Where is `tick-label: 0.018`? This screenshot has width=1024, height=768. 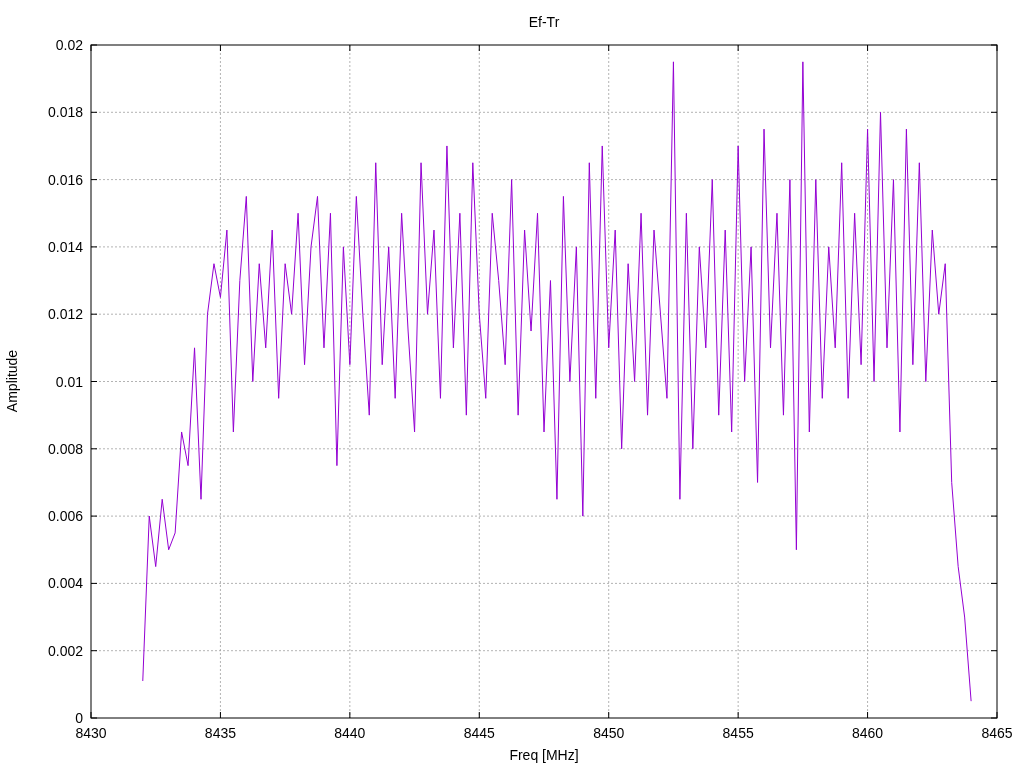
tick-label: 0.018 is located at coordinates (65, 112).